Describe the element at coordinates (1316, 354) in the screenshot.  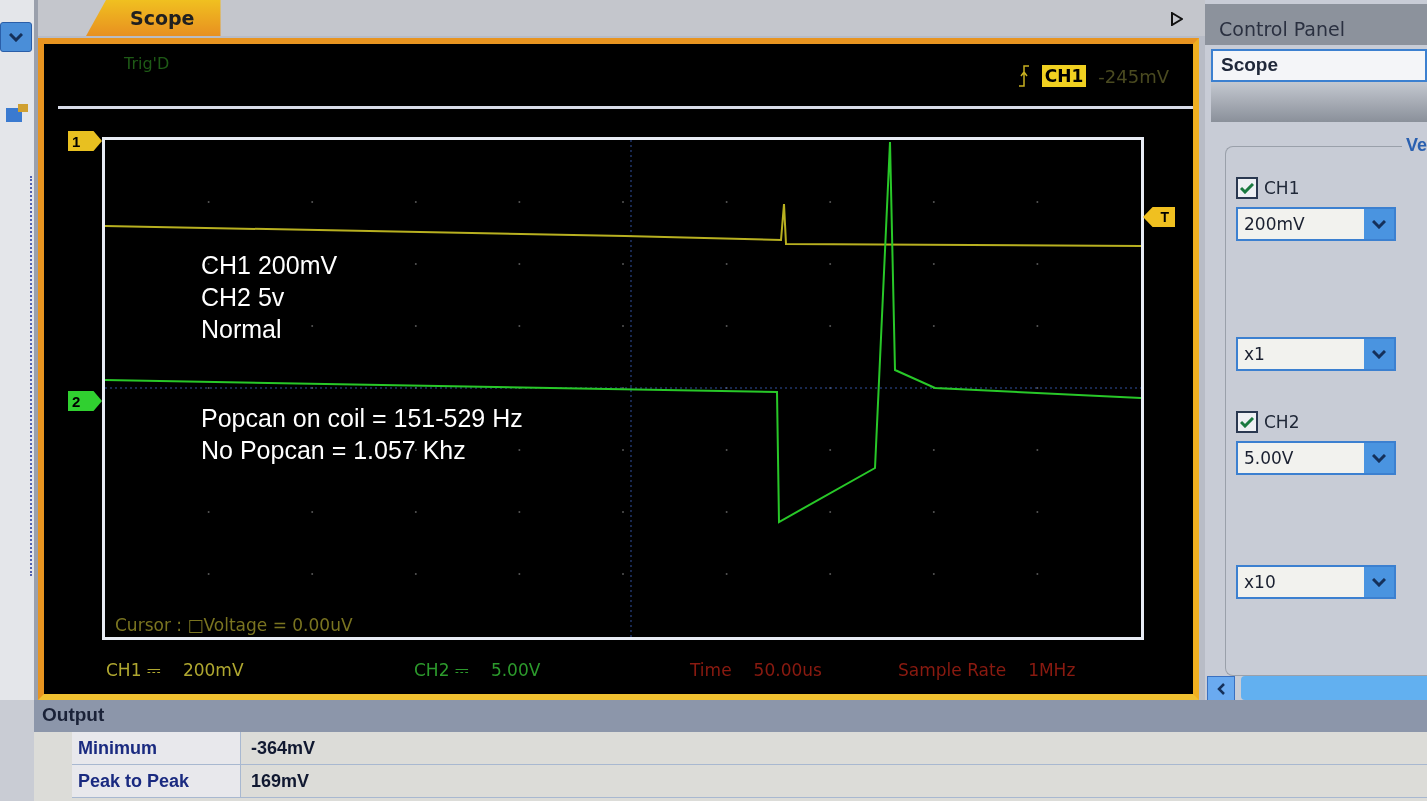
I see `dropdown: x1` at that location.